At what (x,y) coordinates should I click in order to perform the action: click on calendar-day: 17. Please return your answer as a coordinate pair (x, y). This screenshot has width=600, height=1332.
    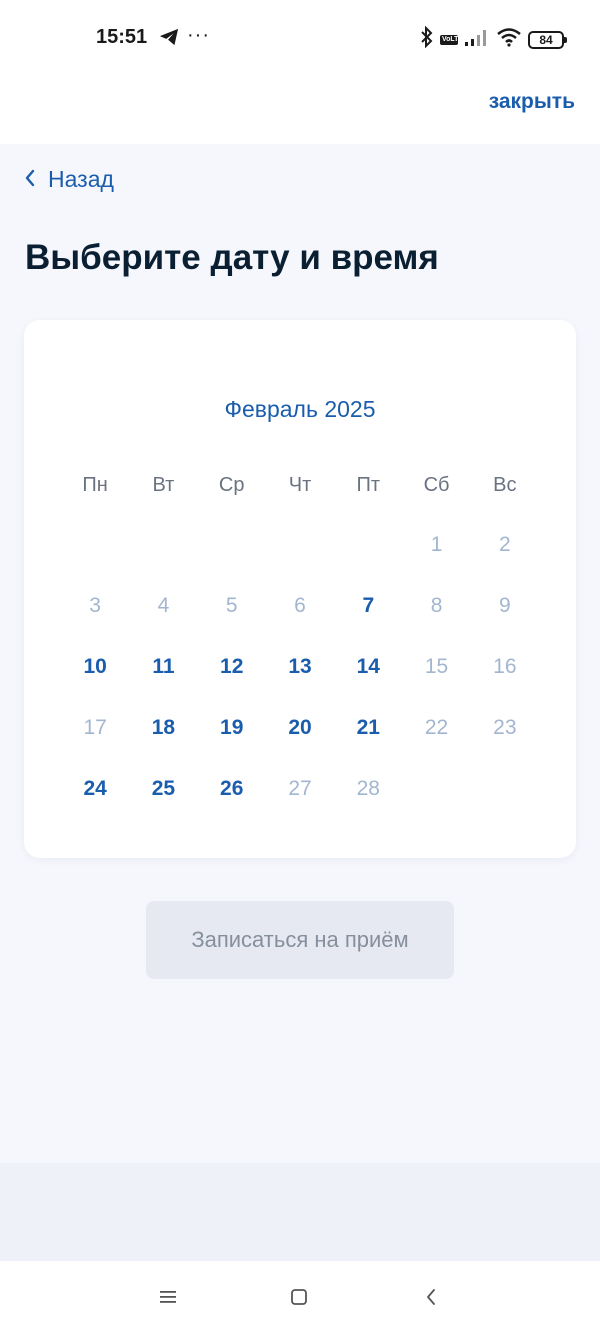
    Looking at the image, I should click on (95, 727).